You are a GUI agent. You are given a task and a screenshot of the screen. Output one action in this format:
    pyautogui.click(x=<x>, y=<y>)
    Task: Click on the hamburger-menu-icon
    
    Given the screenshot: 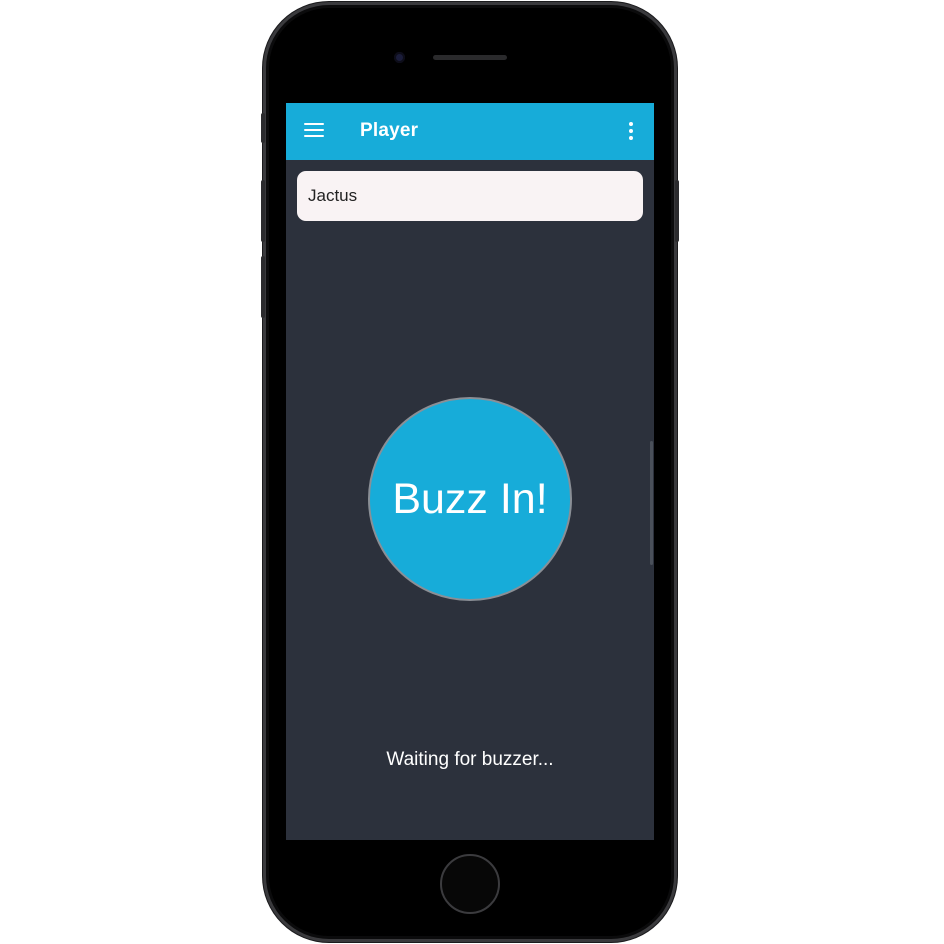 What is the action you would take?
    pyautogui.click(x=314, y=130)
    